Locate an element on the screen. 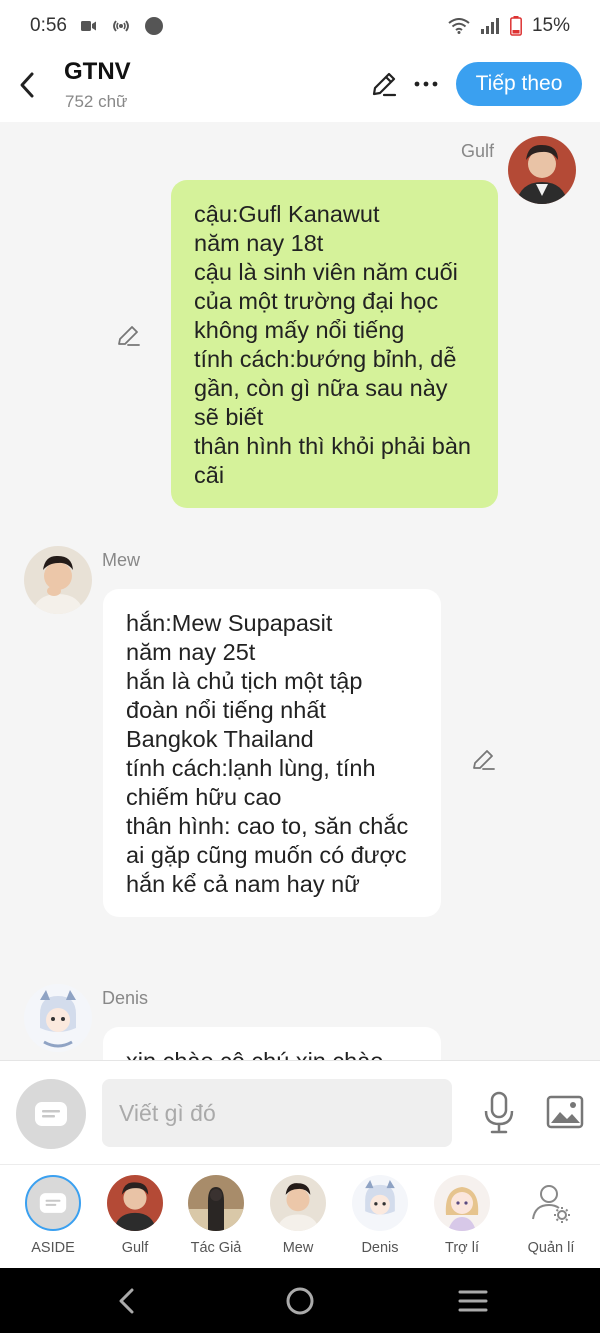 The image size is (600, 1333). composer-bar is located at coordinates (300, 1112).